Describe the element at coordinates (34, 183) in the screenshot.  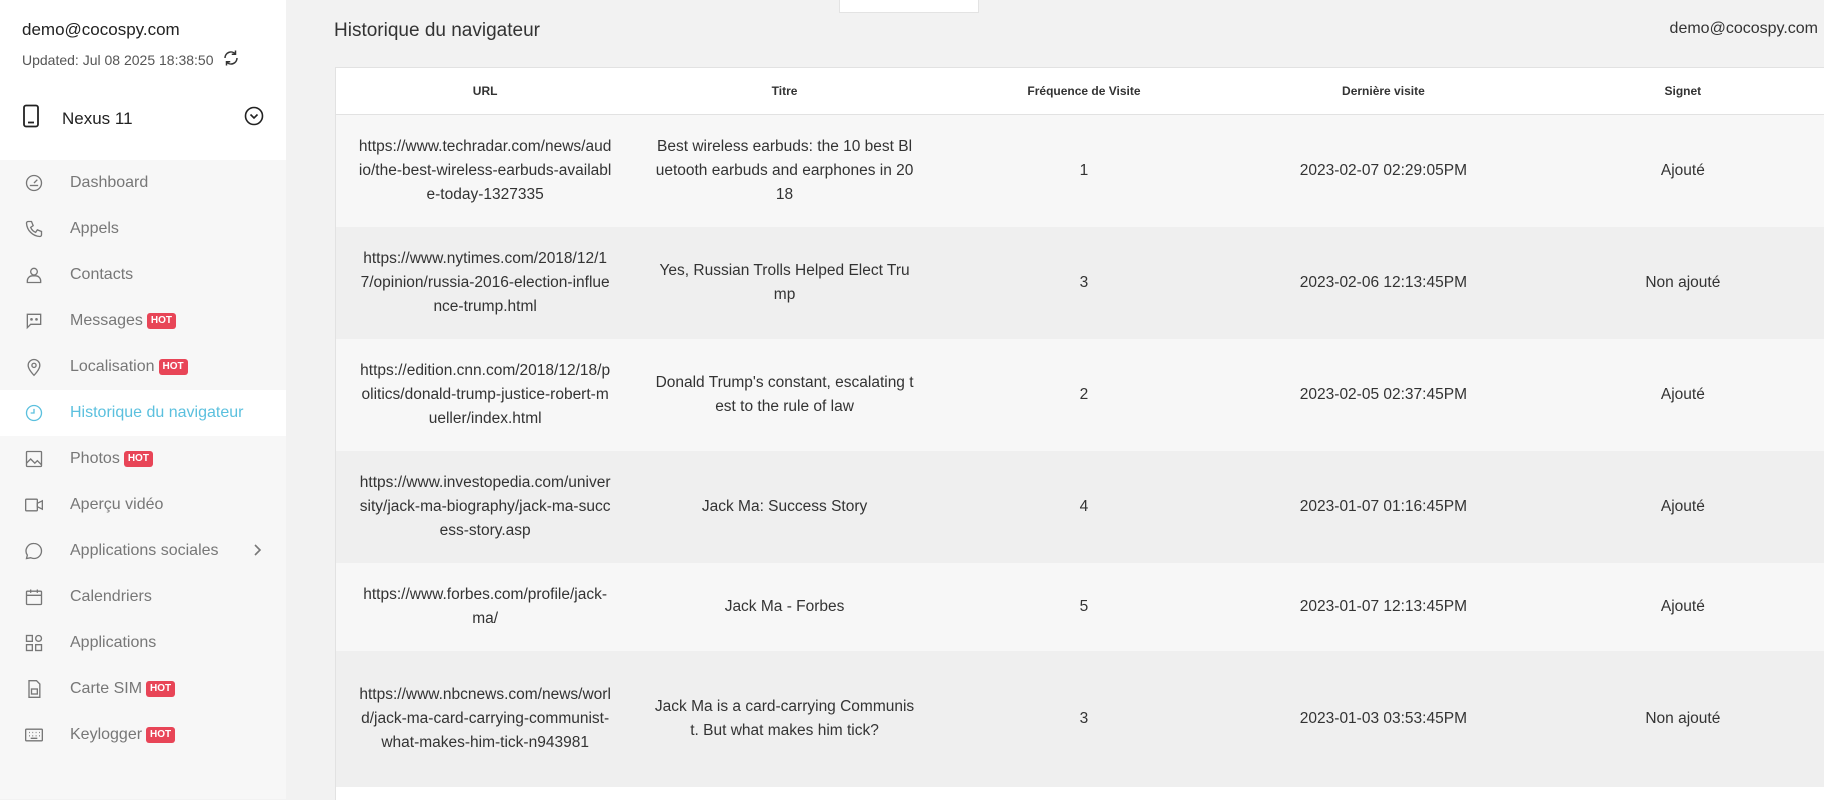
I see `dashboard-icon` at that location.